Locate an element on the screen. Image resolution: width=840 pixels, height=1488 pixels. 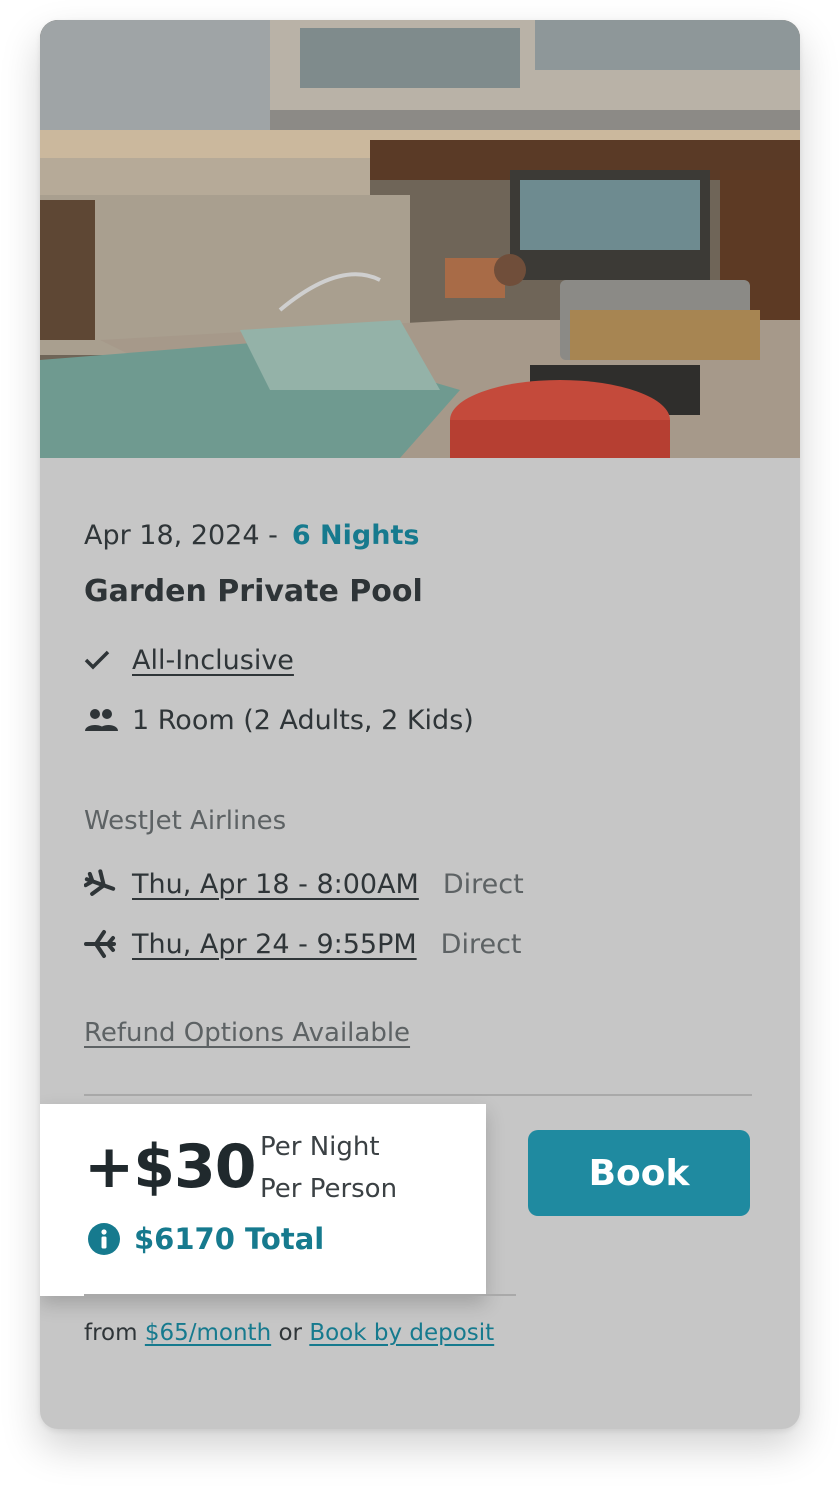
total-price: $6170 Total is located at coordinates (206, 1239).